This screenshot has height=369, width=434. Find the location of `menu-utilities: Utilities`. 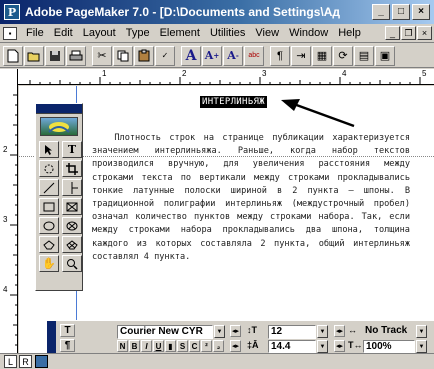

menu-utilities: Utilities is located at coordinates (227, 33).